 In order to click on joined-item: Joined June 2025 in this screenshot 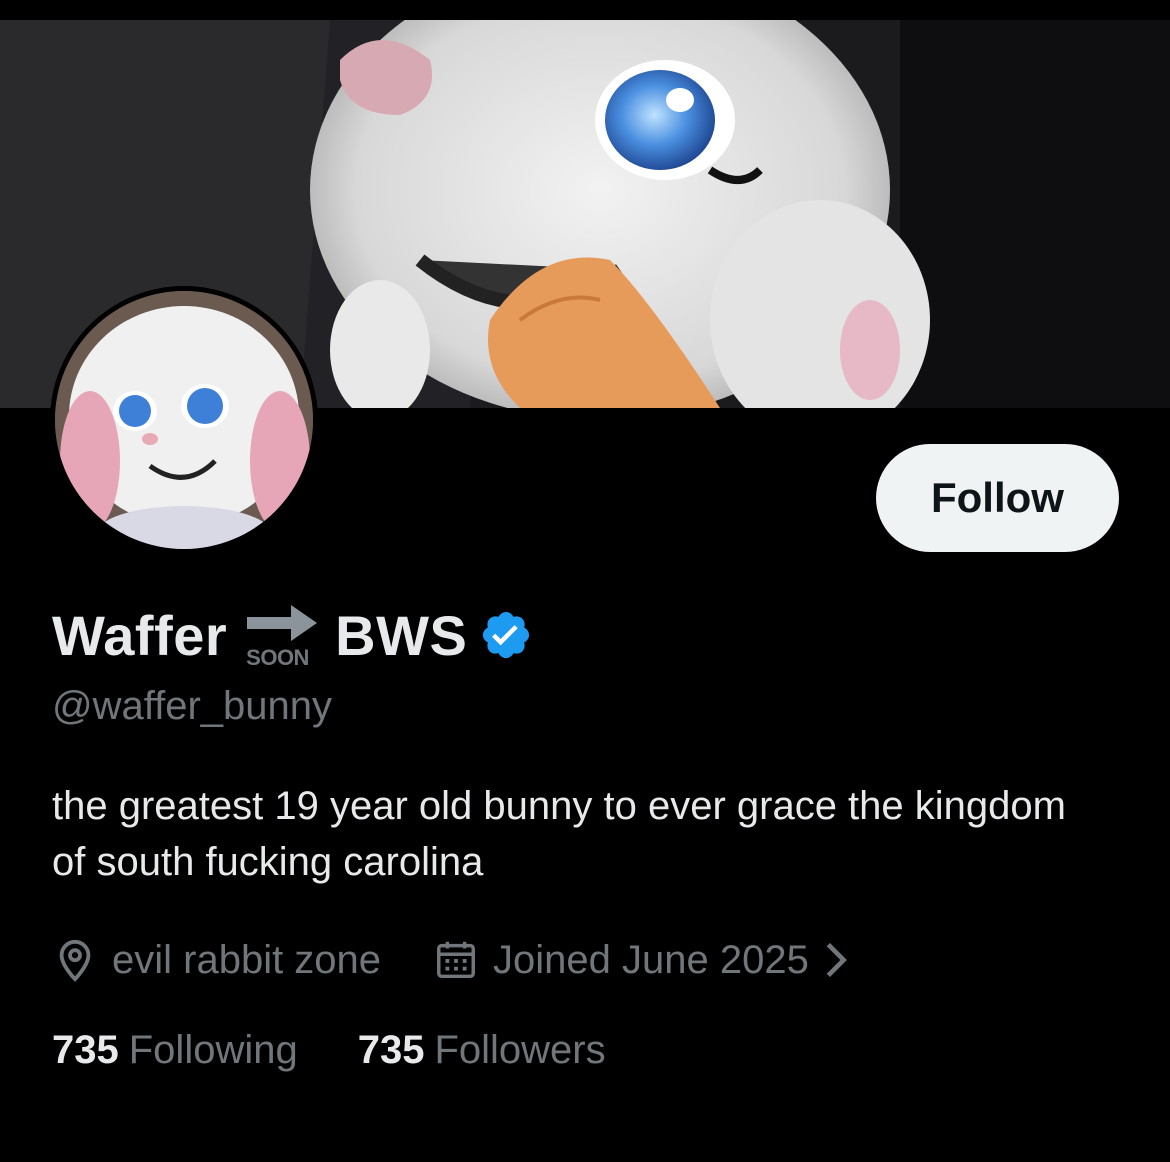, I will do `click(643, 960)`.